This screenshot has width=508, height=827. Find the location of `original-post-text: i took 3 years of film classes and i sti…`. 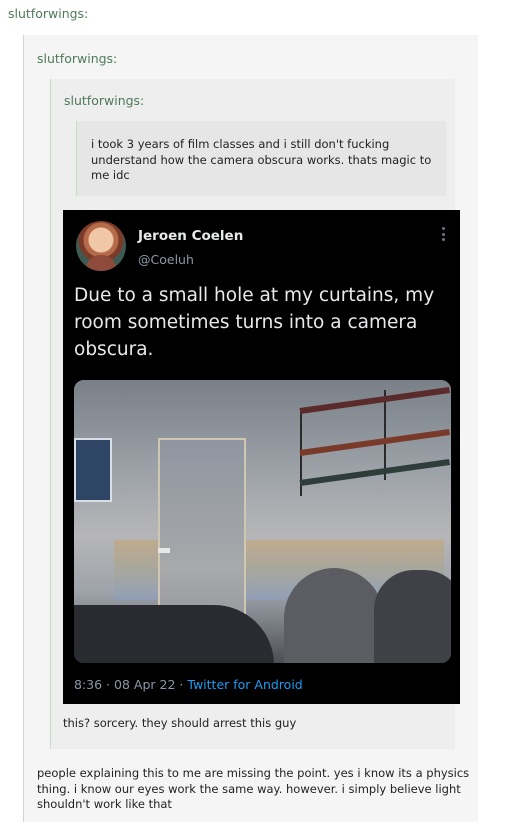

original-post-text: i took 3 years of film classes and i sti… is located at coordinates (261, 159).